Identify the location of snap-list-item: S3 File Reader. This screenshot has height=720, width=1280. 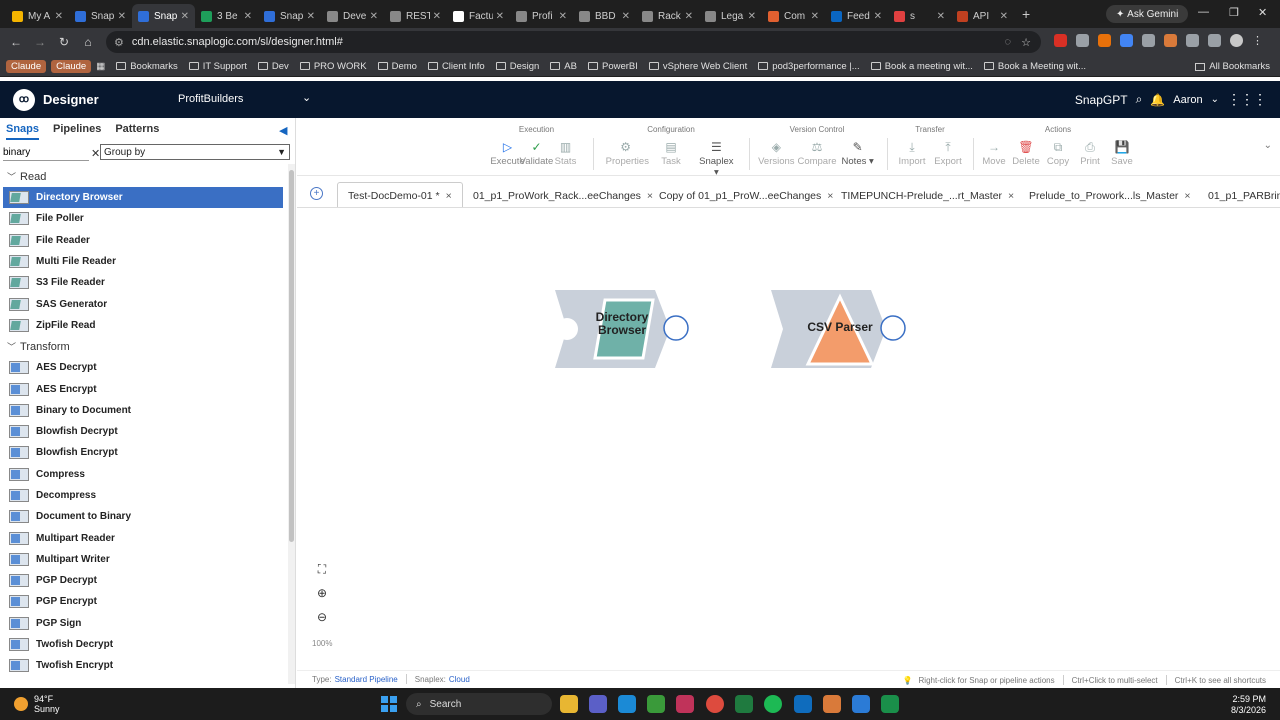
(144, 282).